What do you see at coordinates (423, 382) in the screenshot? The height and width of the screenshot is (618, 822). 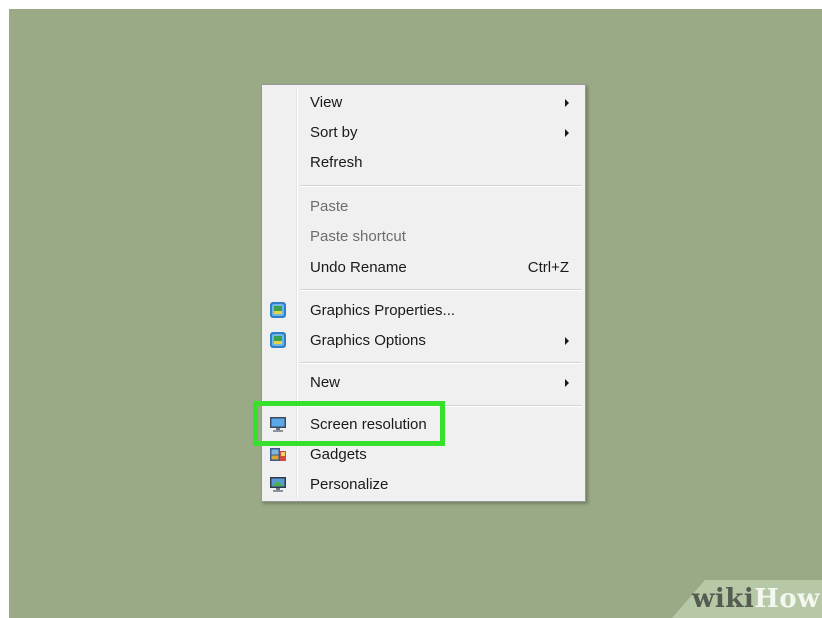 I see `menu-item-new: New` at bounding box center [423, 382].